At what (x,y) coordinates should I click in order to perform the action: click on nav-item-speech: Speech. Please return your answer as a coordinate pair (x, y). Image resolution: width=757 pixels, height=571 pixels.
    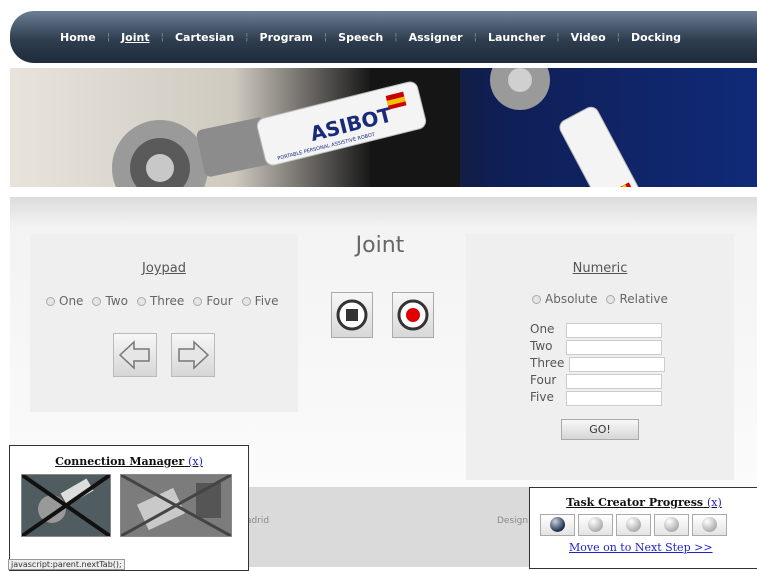
    Looking at the image, I should click on (360, 37).